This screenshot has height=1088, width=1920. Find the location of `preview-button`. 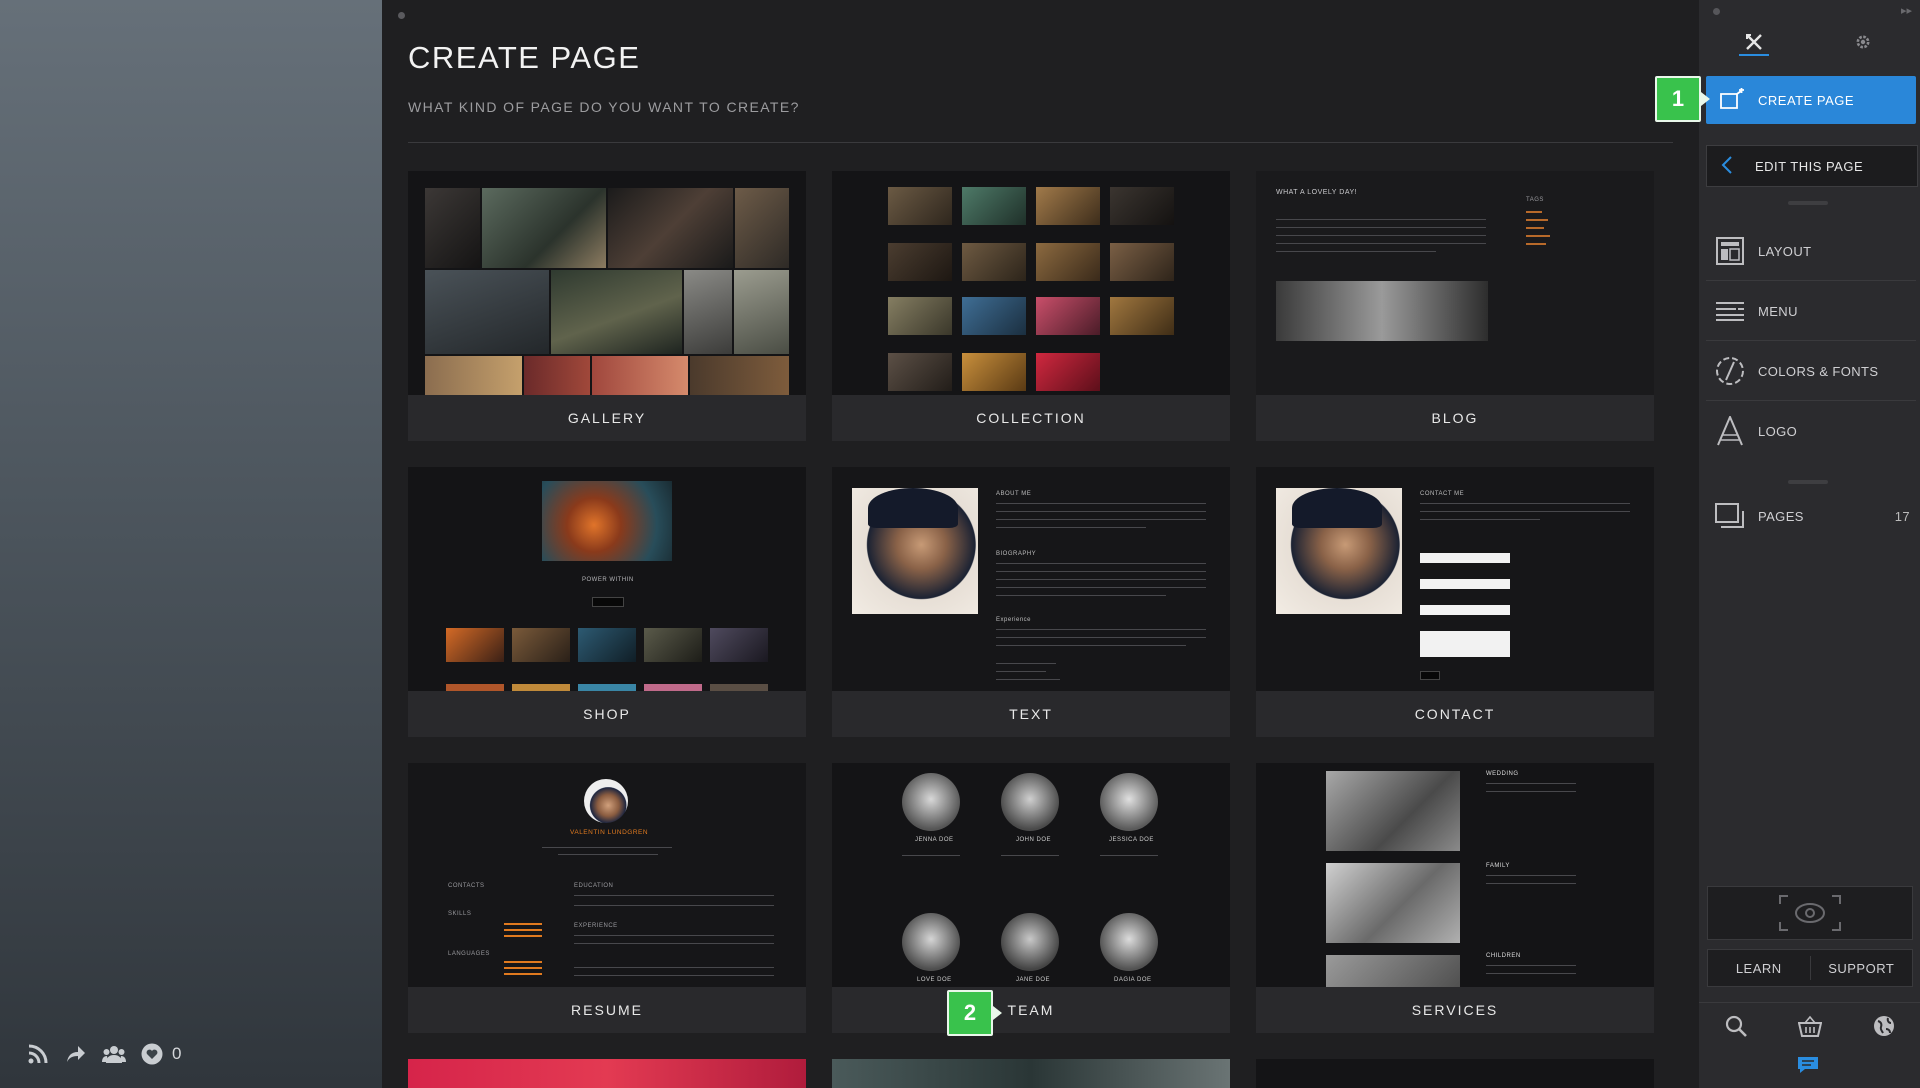

preview-button is located at coordinates (1810, 913).